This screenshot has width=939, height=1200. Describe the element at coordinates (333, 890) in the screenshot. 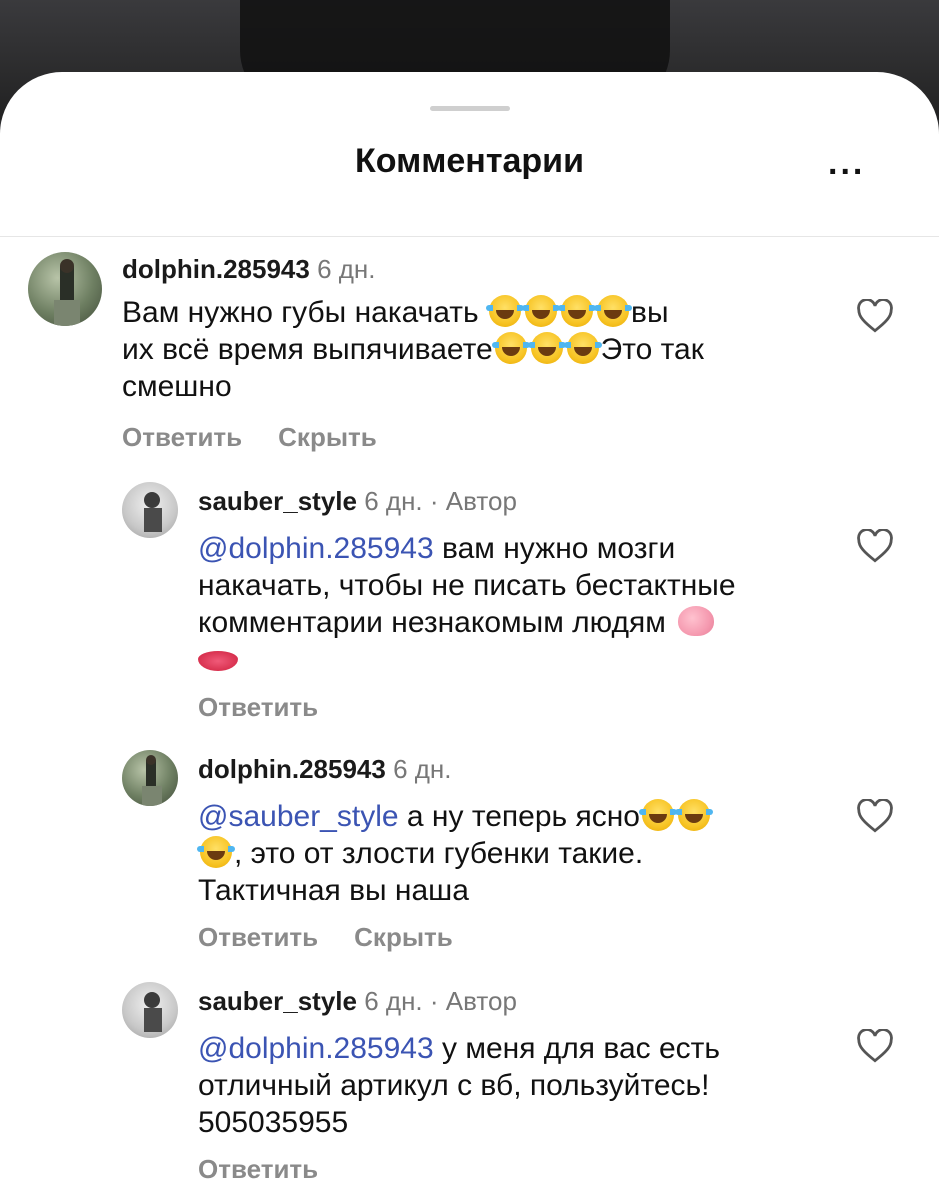

I see `text-segment: Тактичная вы наша` at that location.